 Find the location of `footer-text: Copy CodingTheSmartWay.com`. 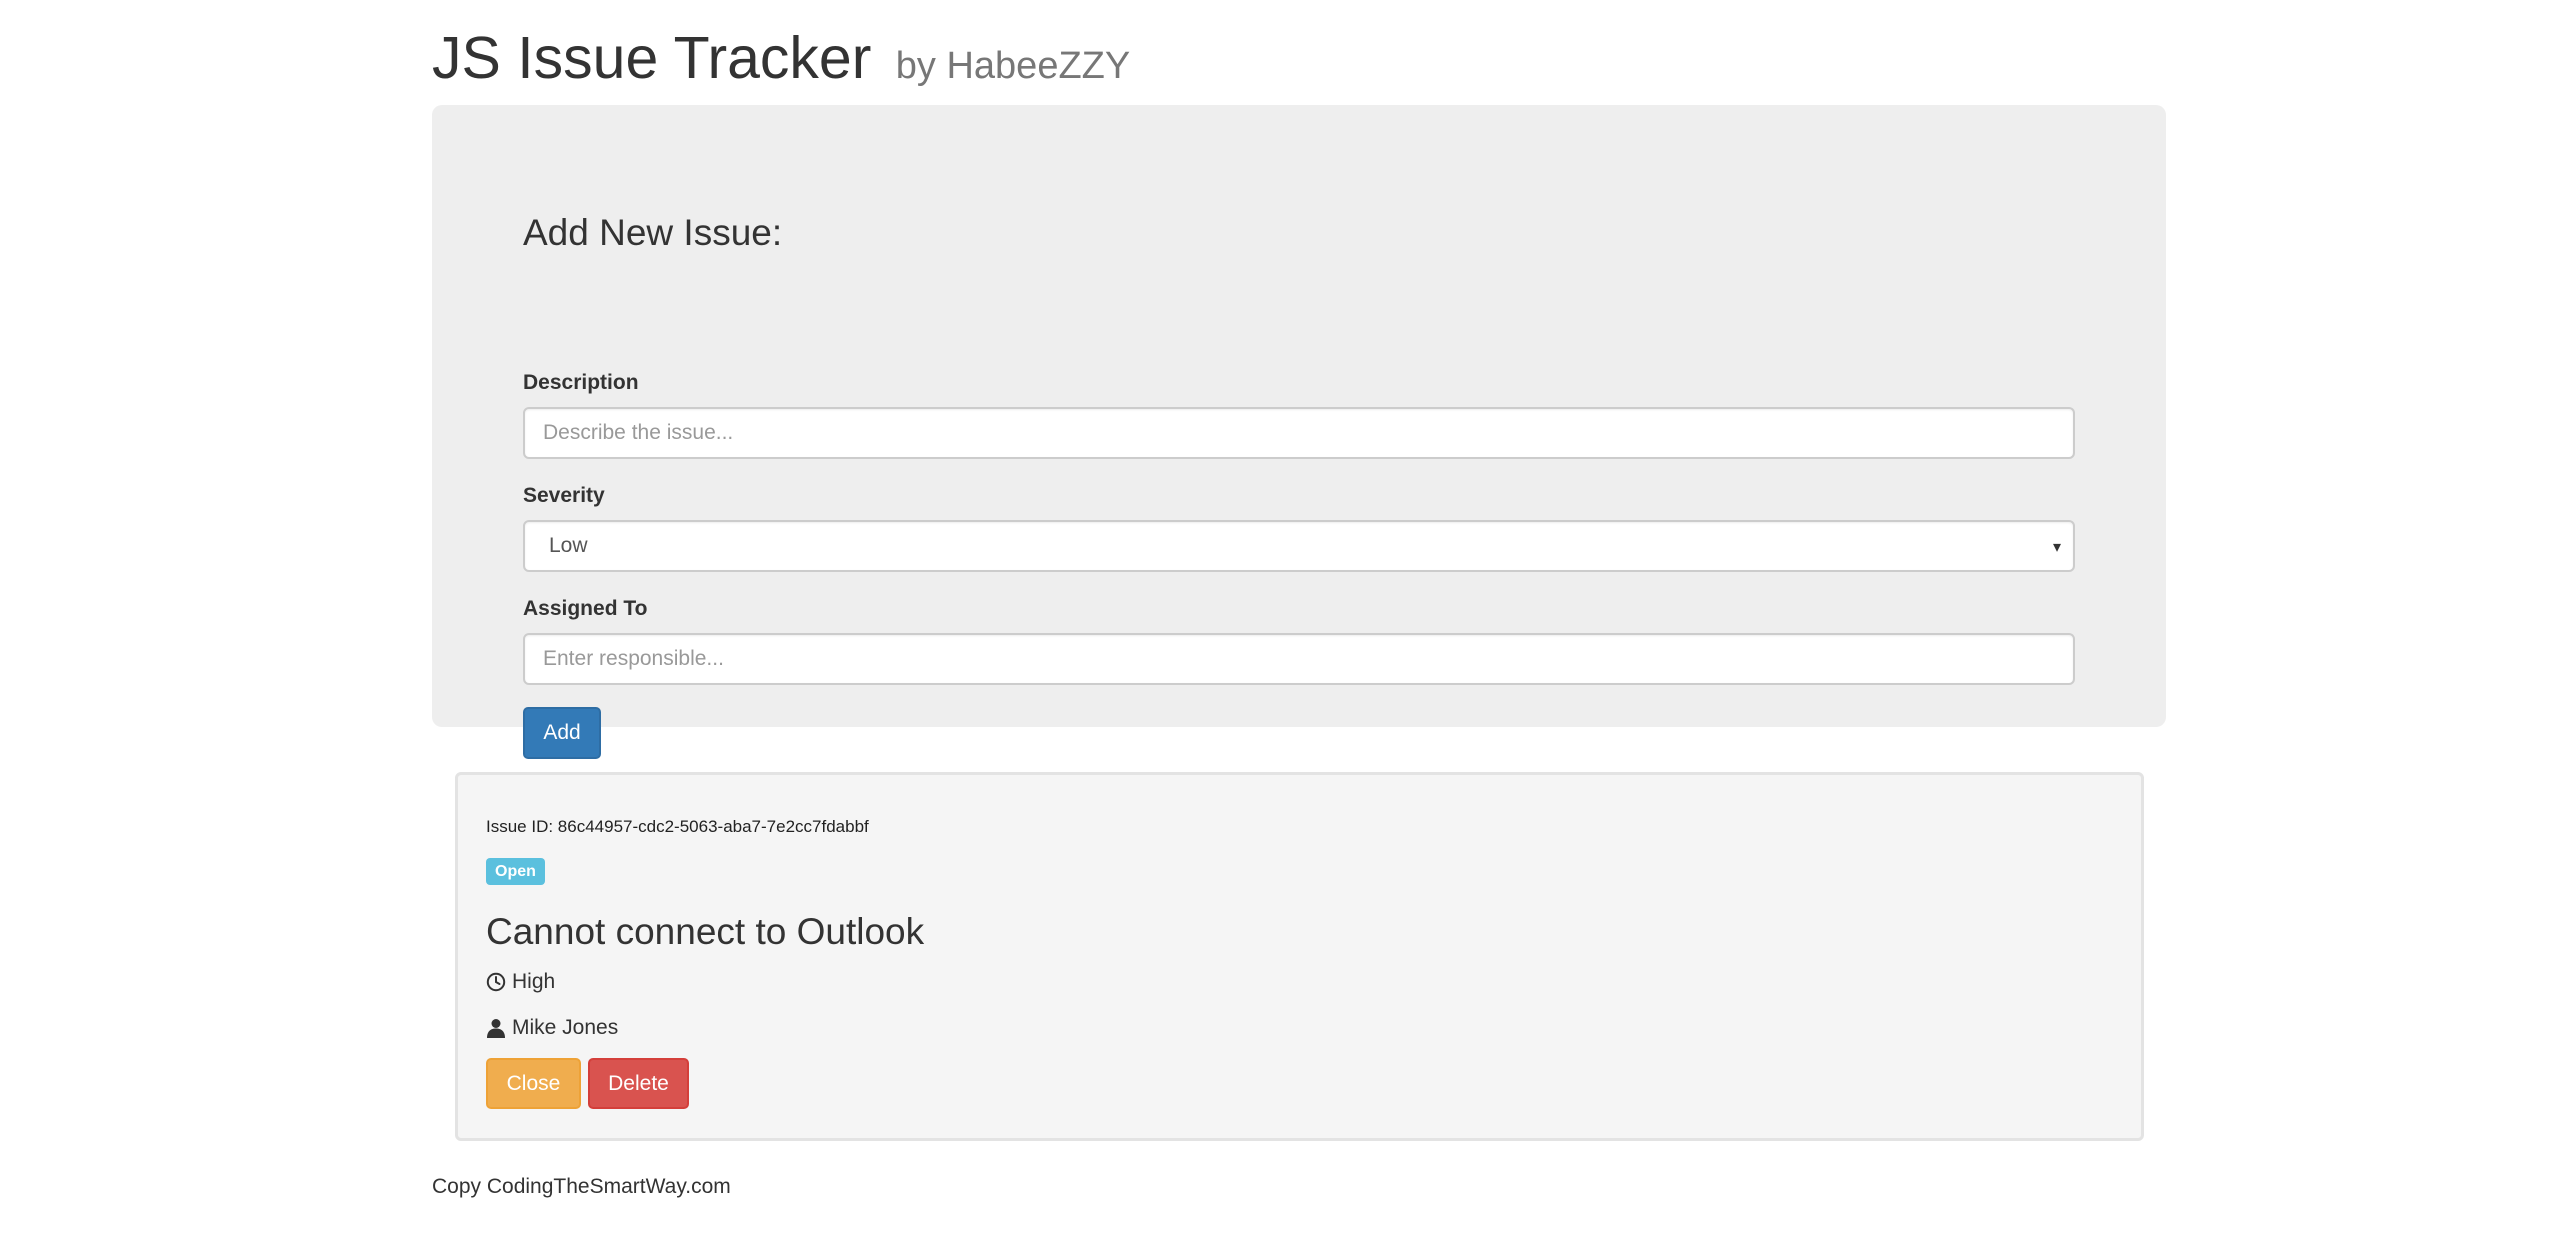

footer-text: Copy CodingTheSmartWay.com is located at coordinates (581, 1186).